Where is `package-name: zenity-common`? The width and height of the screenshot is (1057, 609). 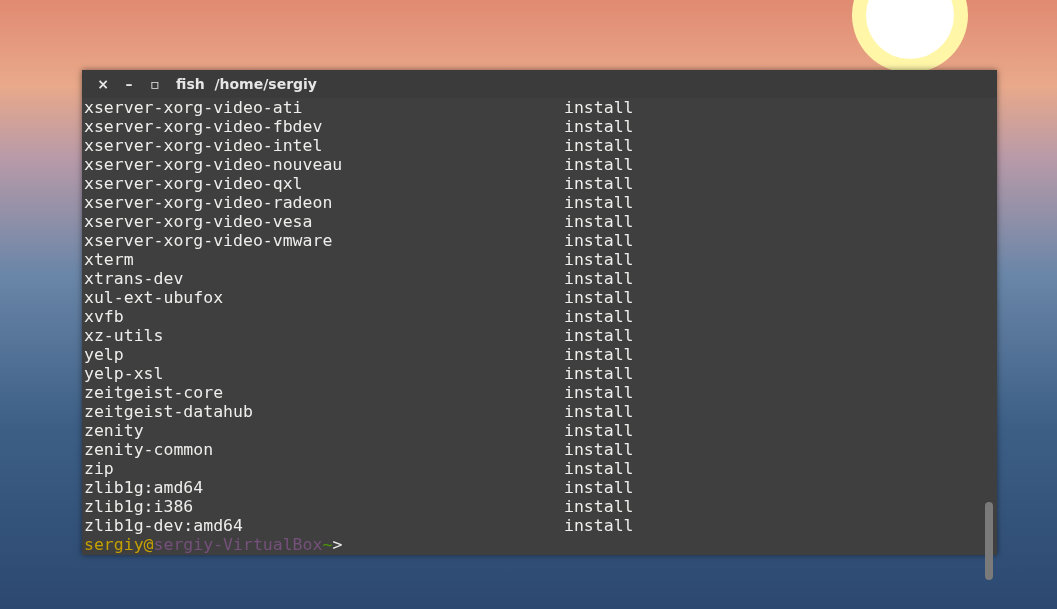 package-name: zenity-common is located at coordinates (149, 449).